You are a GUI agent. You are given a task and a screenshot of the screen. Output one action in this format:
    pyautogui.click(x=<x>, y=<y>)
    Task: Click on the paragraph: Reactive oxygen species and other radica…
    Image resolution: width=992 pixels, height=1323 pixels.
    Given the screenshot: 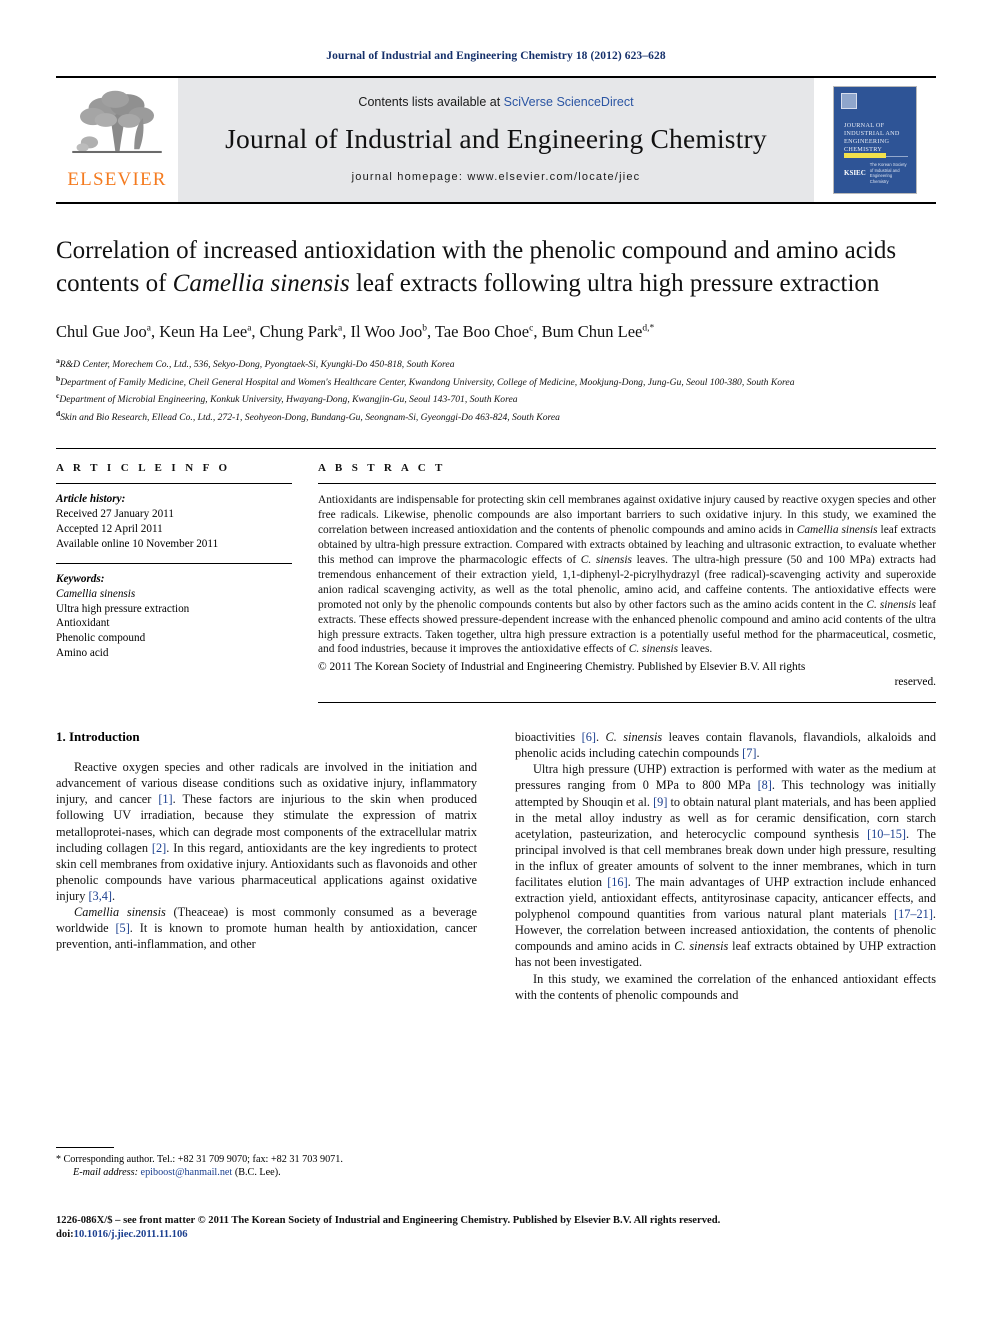 What is the action you would take?
    pyautogui.click(x=266, y=831)
    